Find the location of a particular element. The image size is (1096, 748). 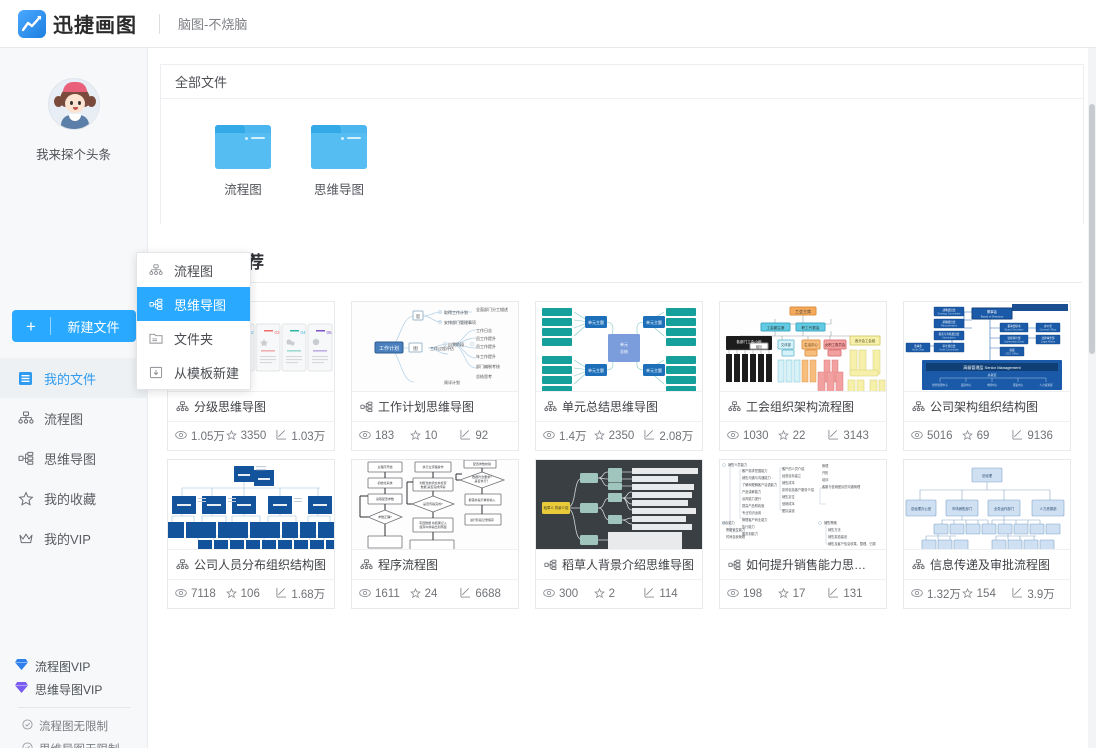

sidebar-item-flowchart: 流程图 is located at coordinates (74, 418).